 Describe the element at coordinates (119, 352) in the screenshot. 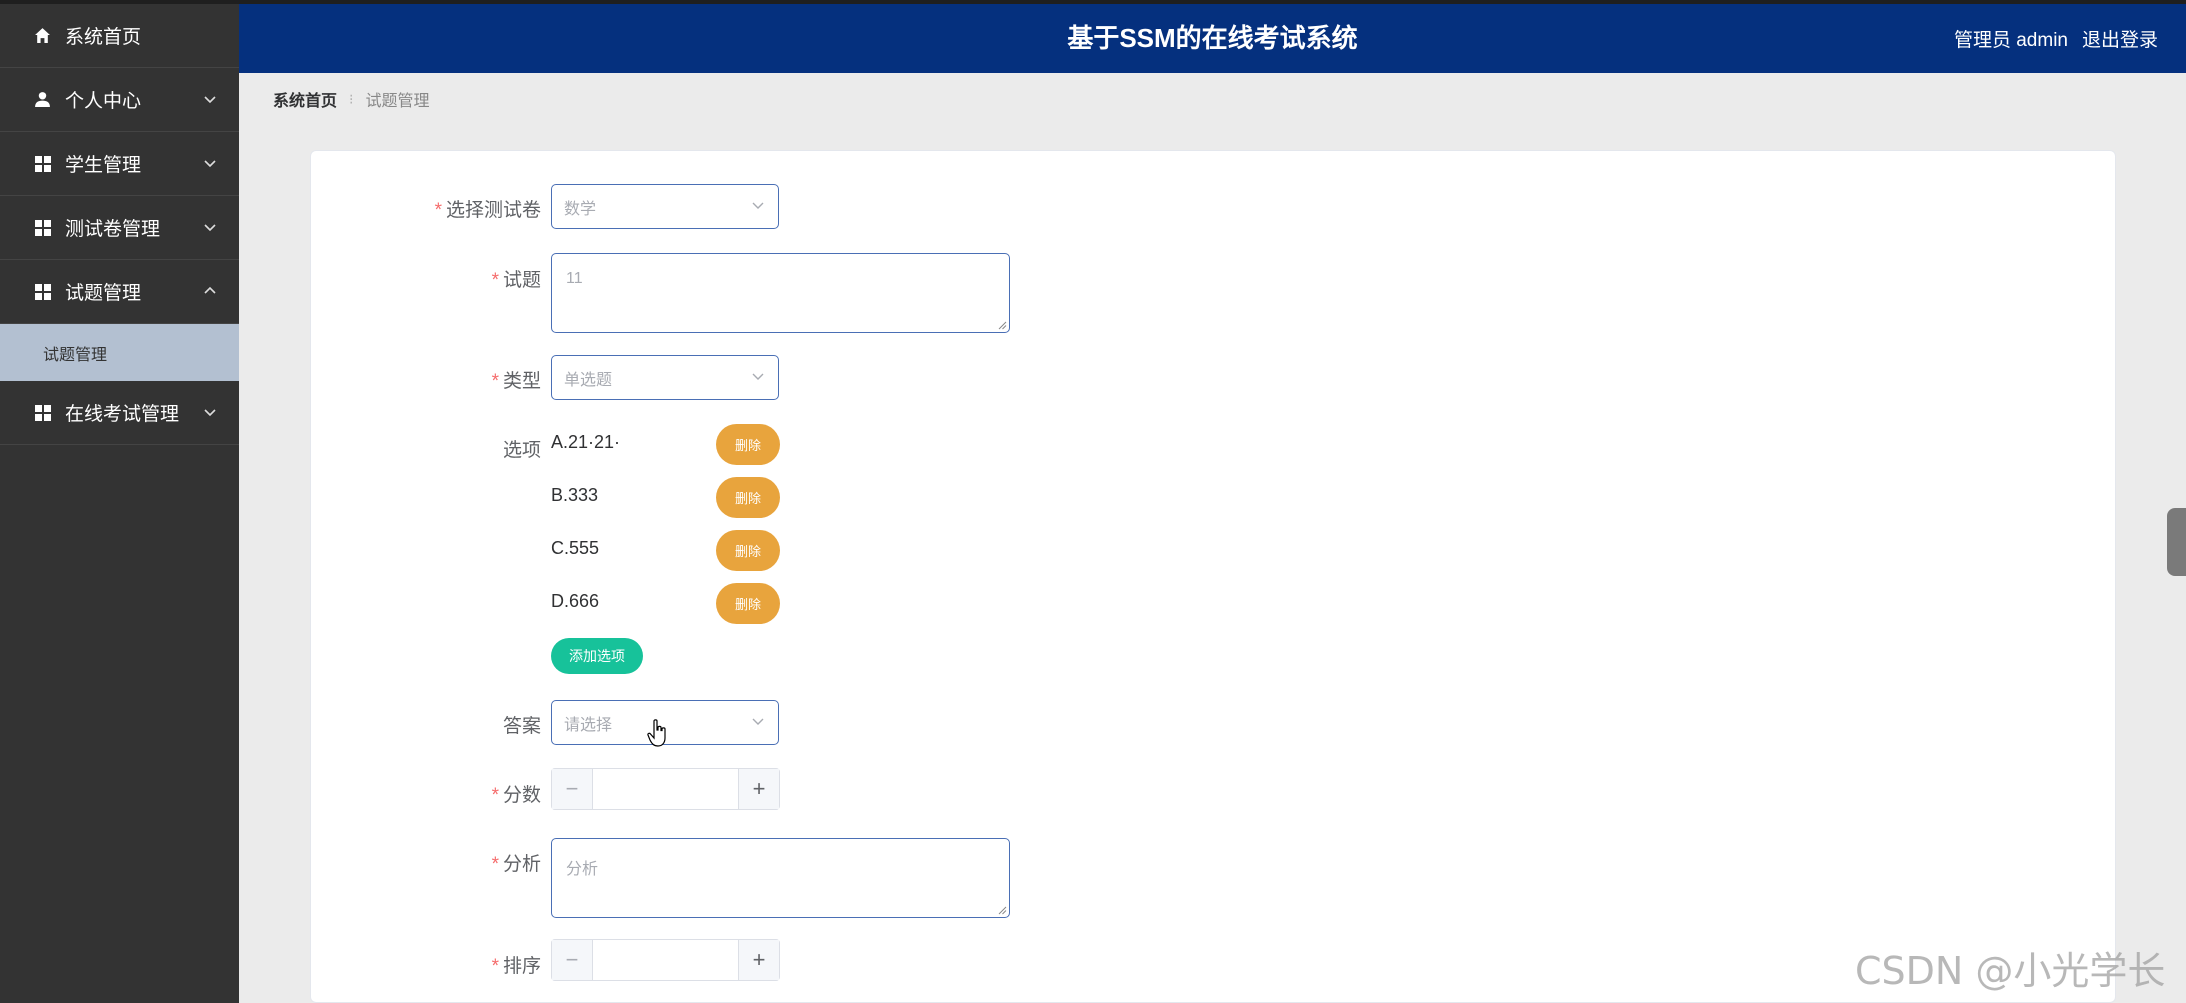

I see `sidebar-subitem-questions: 试题管理` at that location.